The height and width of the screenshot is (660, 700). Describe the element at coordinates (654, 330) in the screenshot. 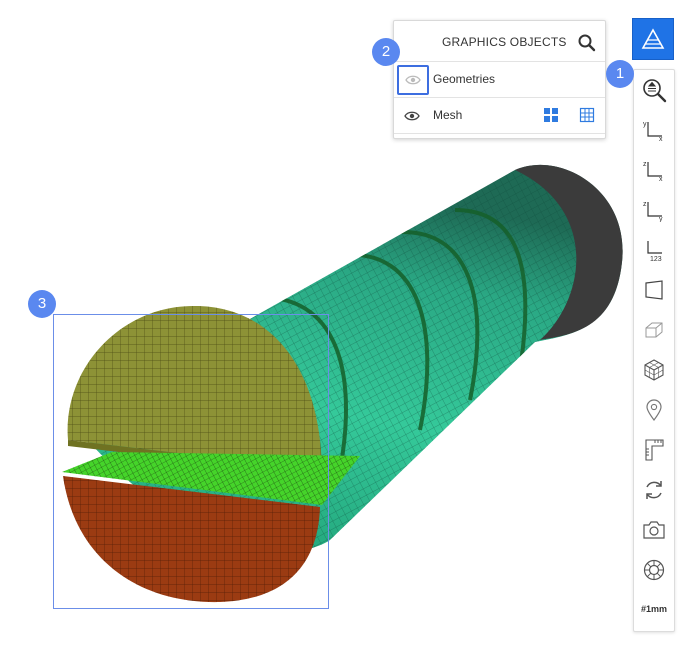

I see `box-view-icon` at that location.